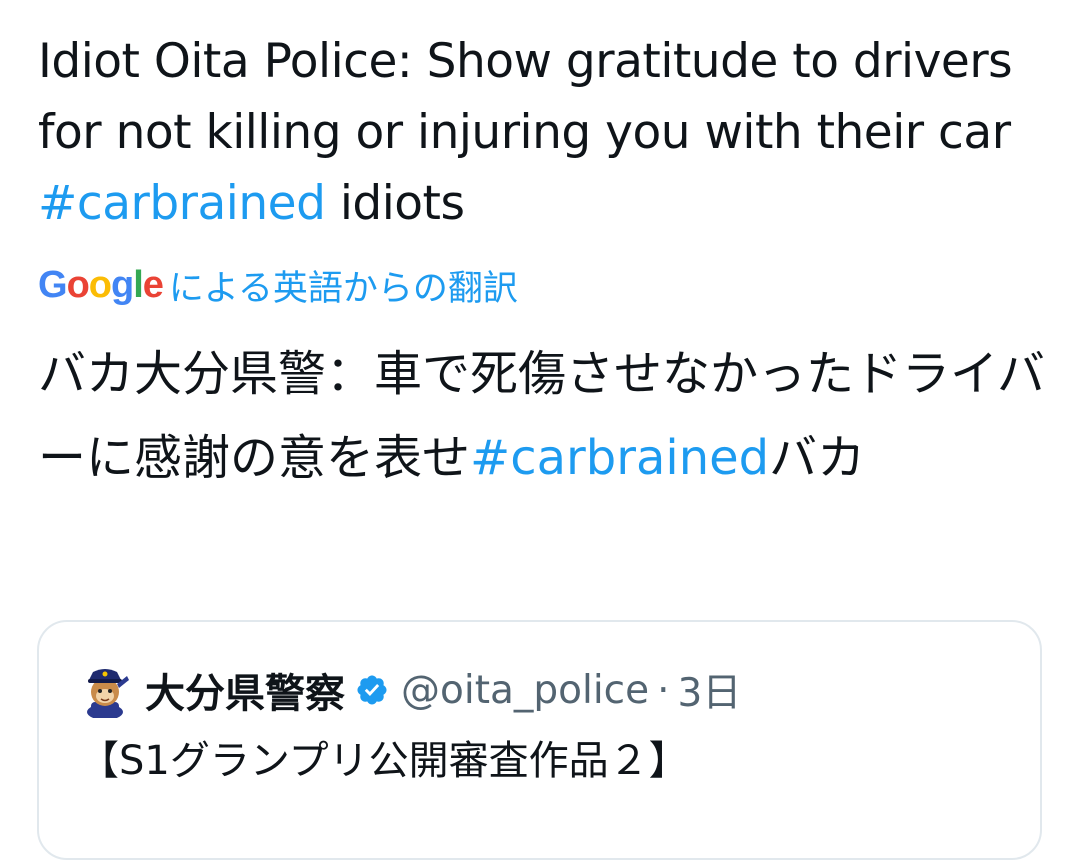 The width and height of the screenshot is (1080, 860). I want to click on quoted-handle: @oita_police, so click(525, 690).